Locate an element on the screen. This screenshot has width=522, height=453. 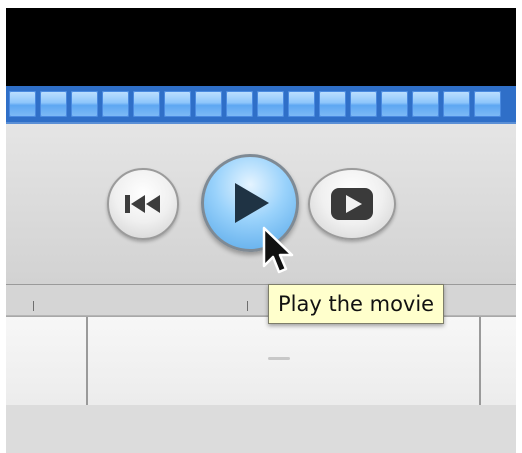
frame-strip is located at coordinates (261, 105).